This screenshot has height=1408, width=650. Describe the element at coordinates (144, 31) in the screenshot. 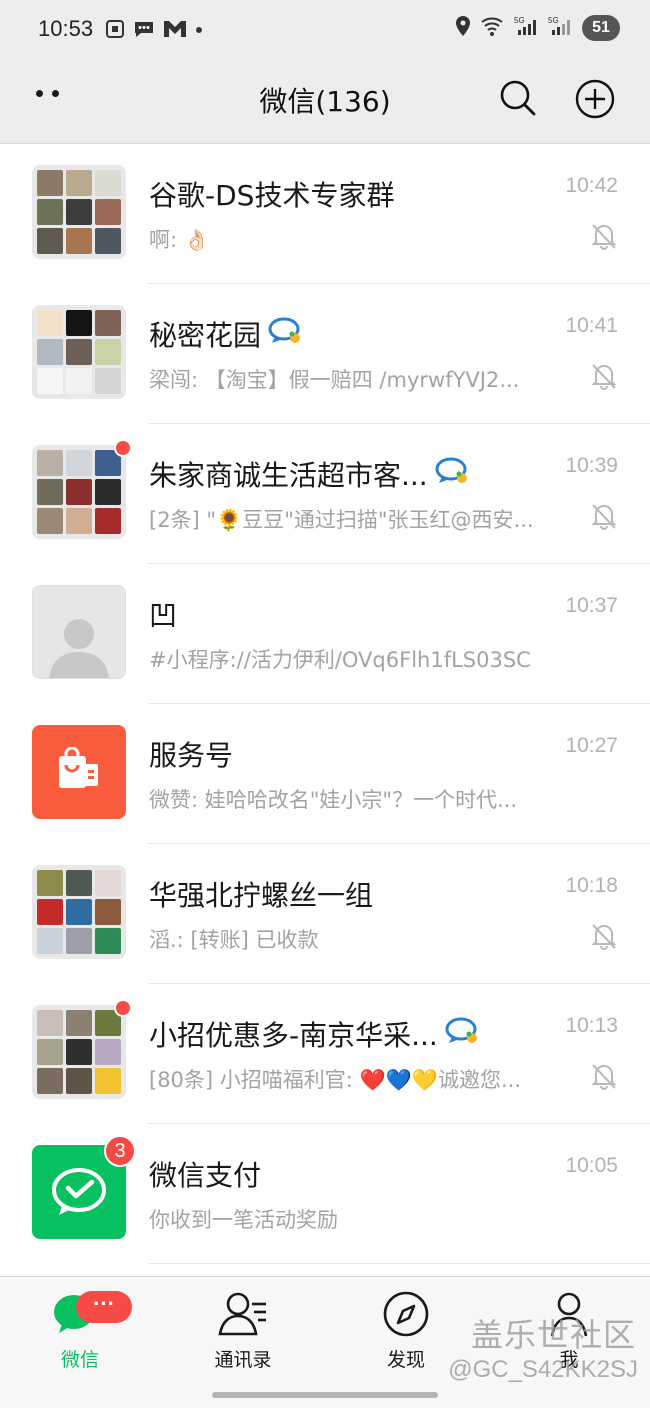

I see `chat-notification-icon` at that location.